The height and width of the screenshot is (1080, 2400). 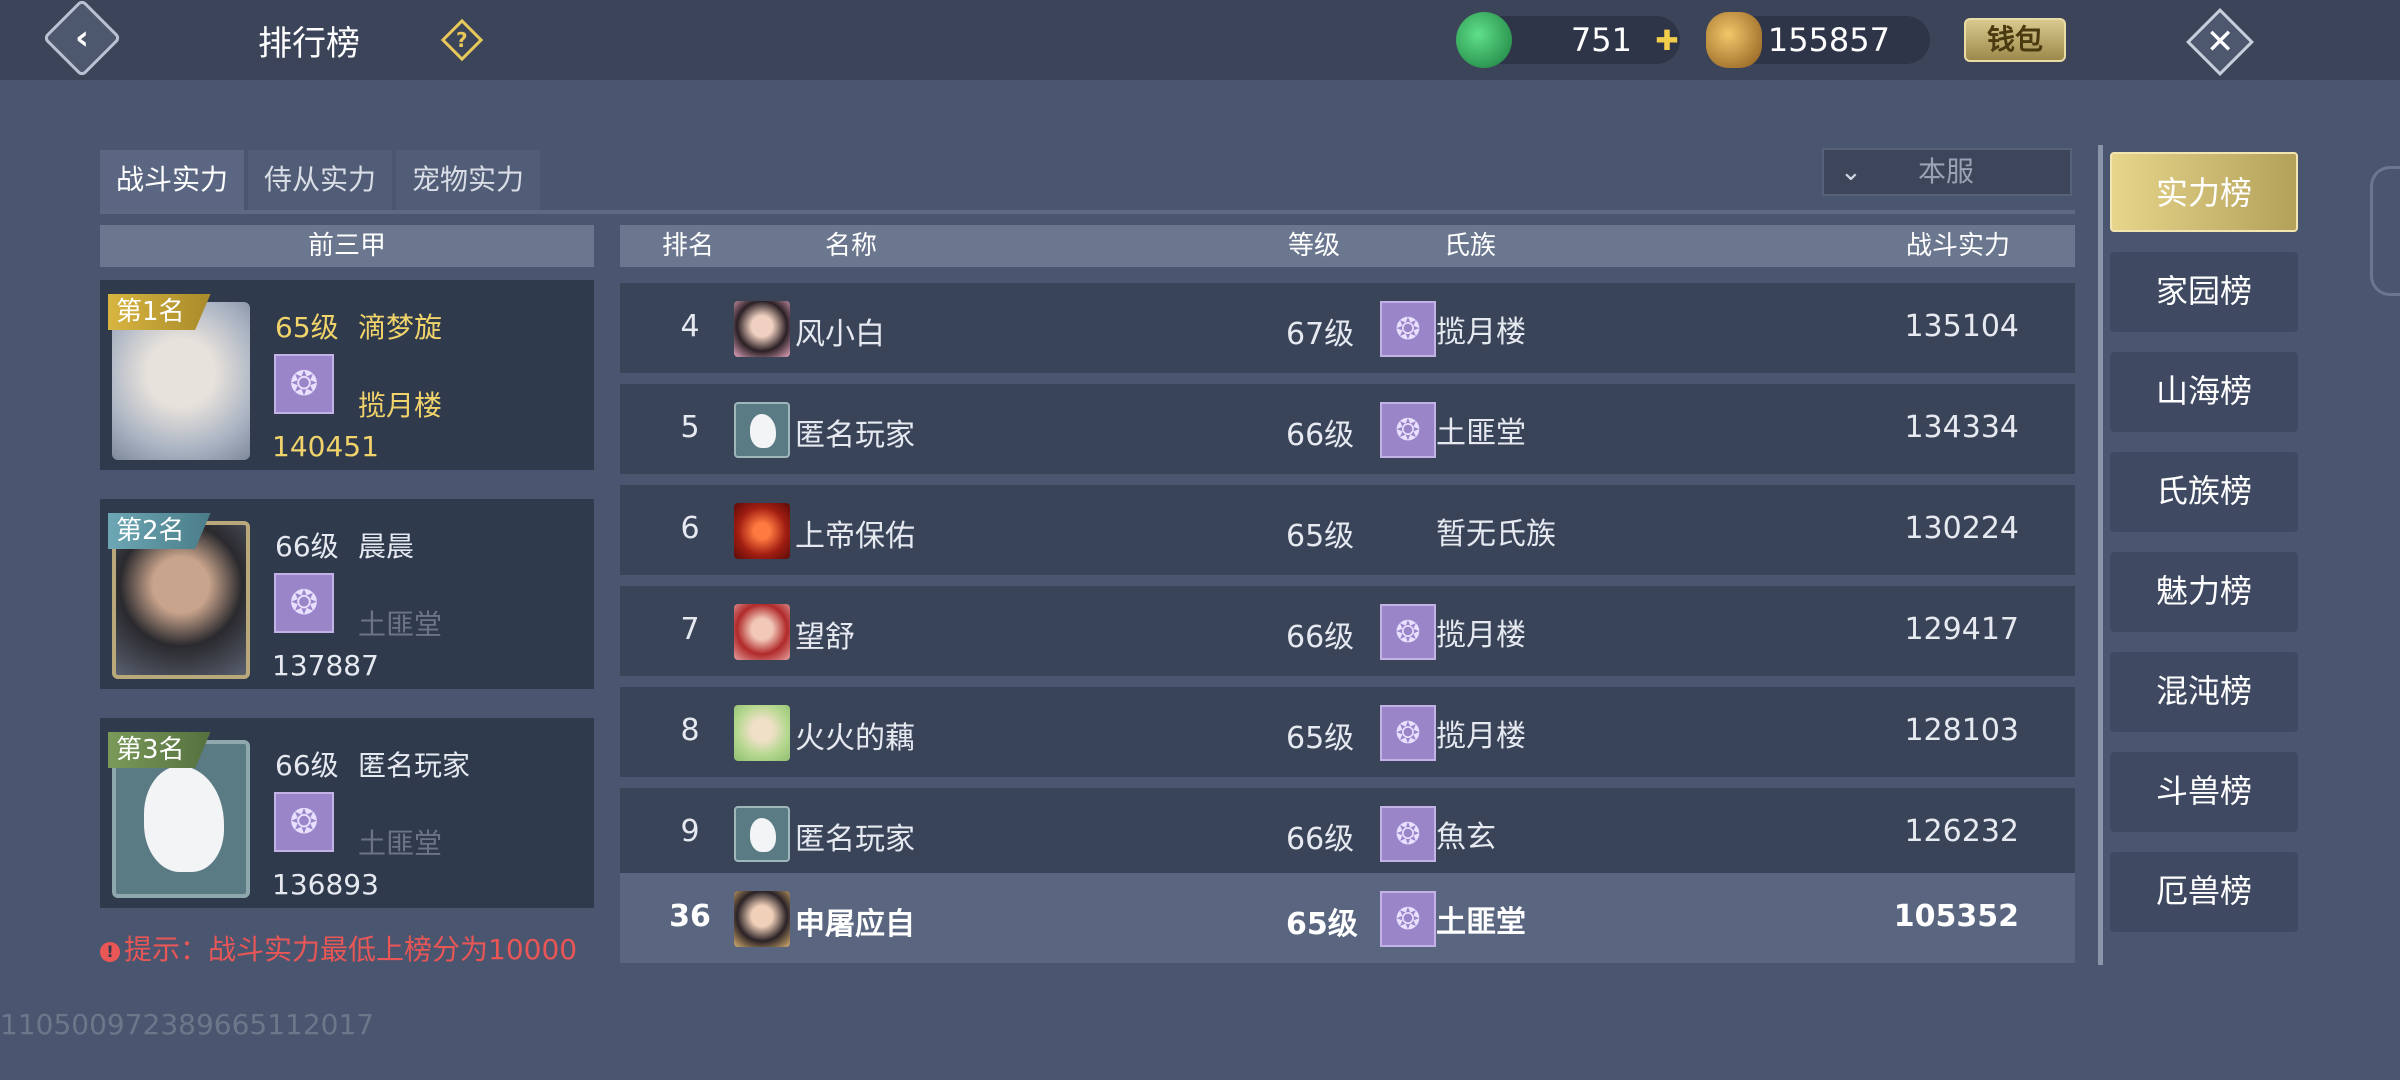 What do you see at coordinates (2204, 592) in the screenshot?
I see `board-charm: 魅力榜` at bounding box center [2204, 592].